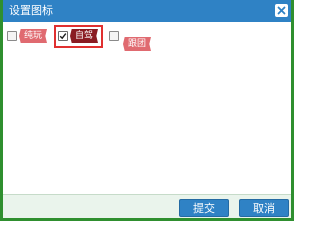 The width and height of the screenshot is (320, 240). I want to click on close-icon, so click(281, 10).